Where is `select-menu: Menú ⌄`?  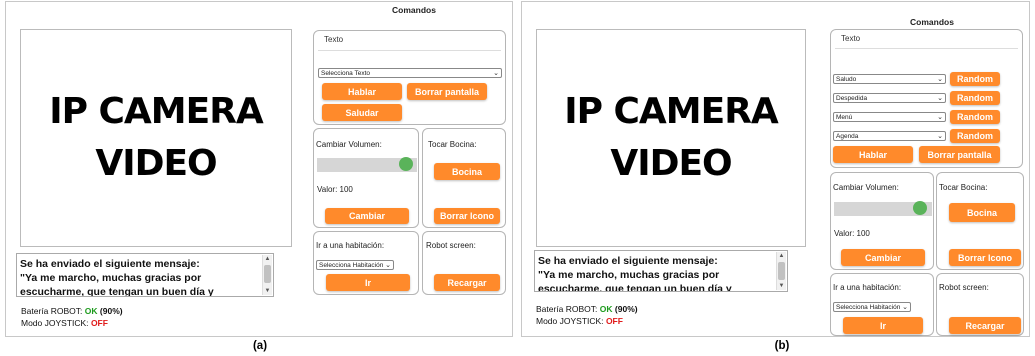
select-menu: Menú ⌄ is located at coordinates (889, 117).